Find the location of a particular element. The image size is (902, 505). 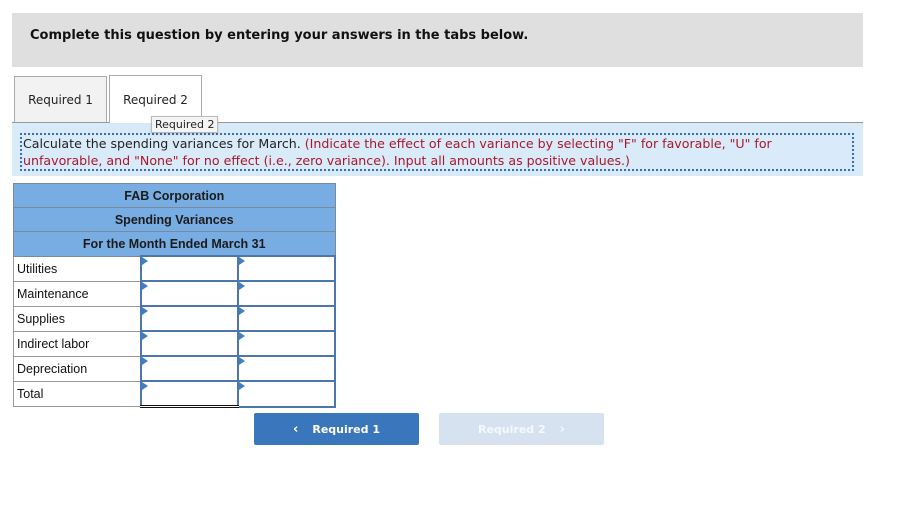

chevron-left-icon: ‹ is located at coordinates (295, 429).